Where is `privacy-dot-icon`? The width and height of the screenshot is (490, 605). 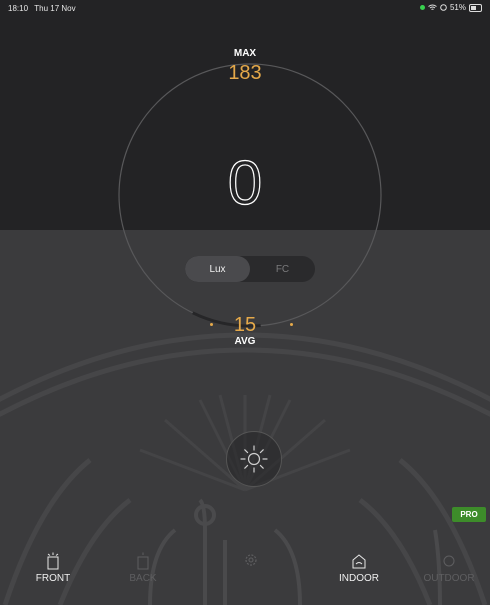
privacy-dot-icon is located at coordinates (422, 7).